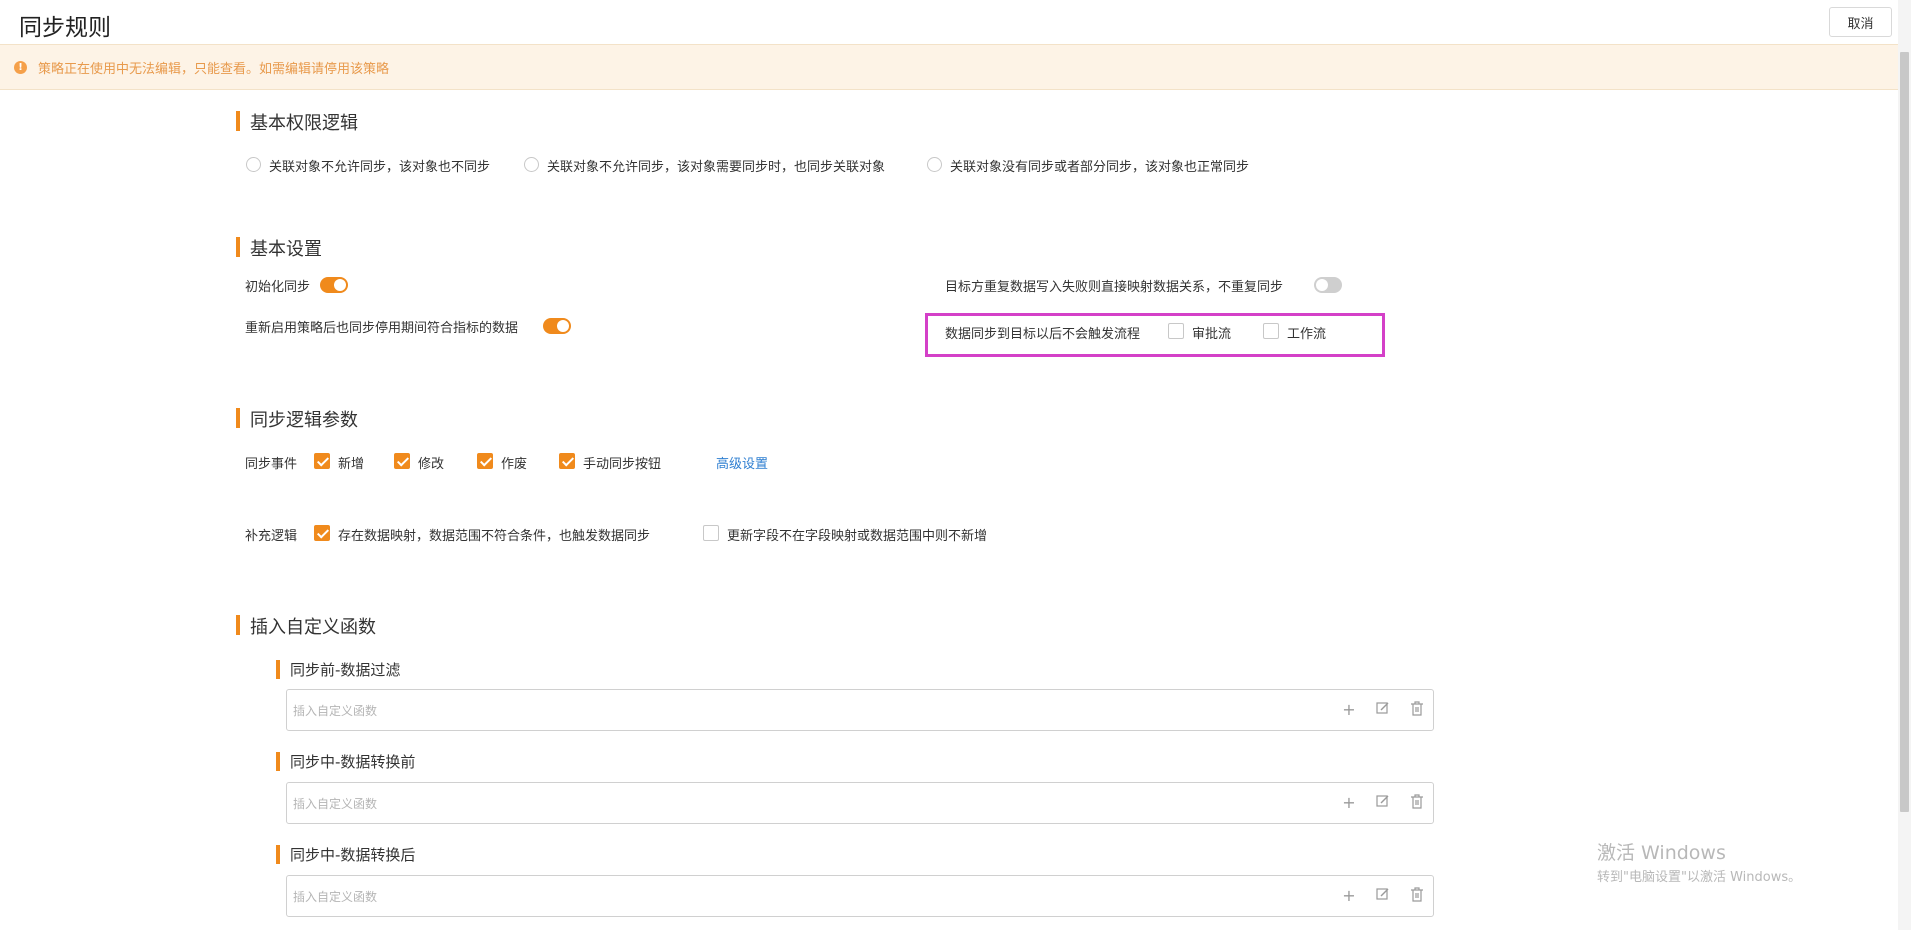  What do you see at coordinates (557, 326) in the screenshot?
I see `restart-sync-toggle` at bounding box center [557, 326].